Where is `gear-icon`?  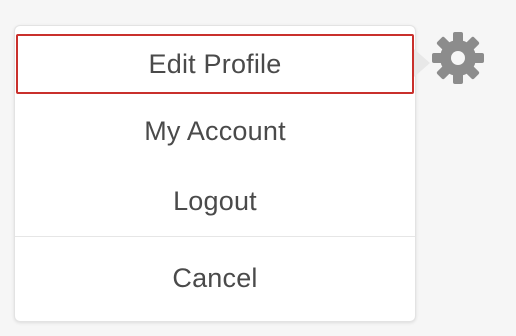 gear-icon is located at coordinates (458, 58).